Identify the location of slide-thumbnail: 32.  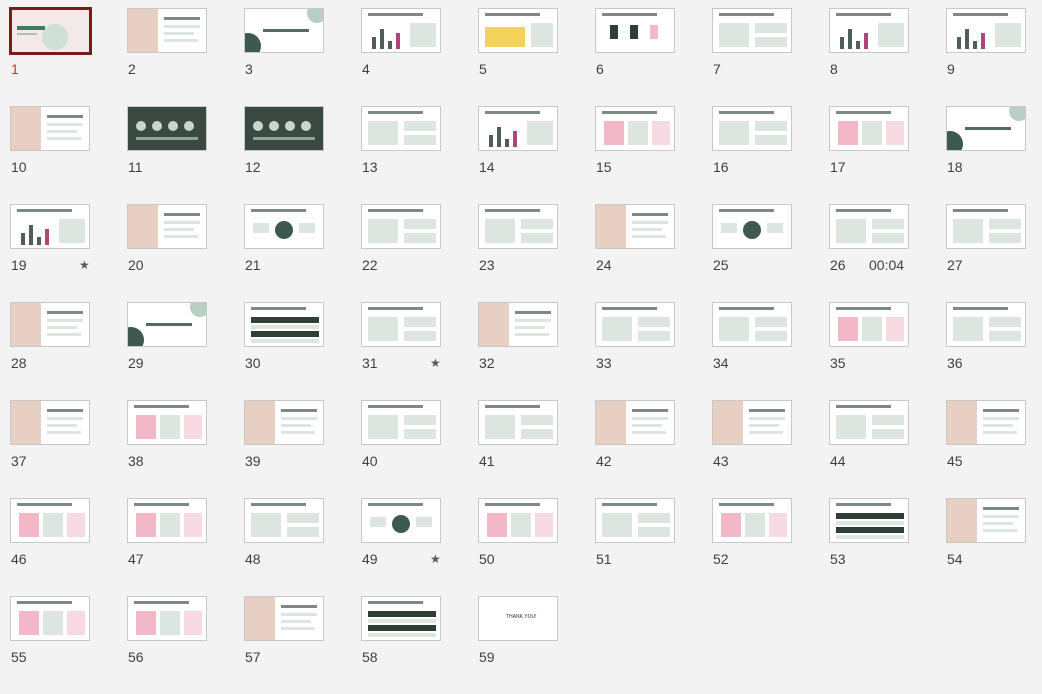
(536, 351).